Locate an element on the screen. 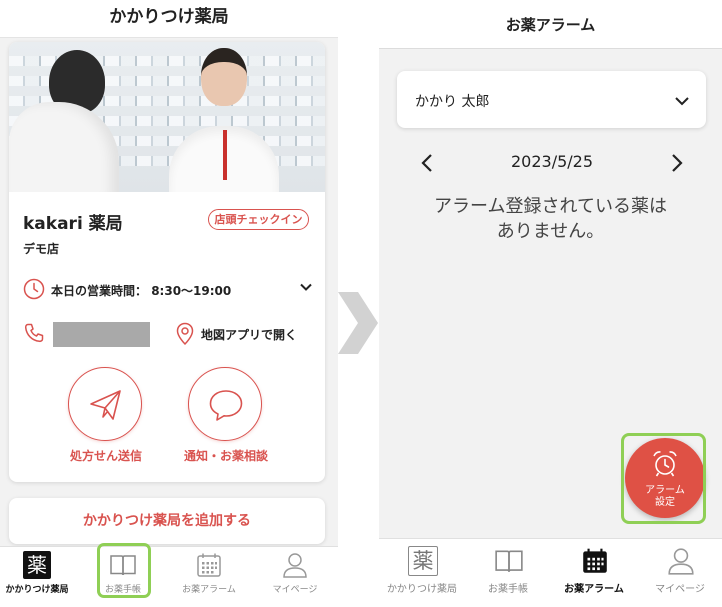 The height and width of the screenshot is (607, 722). book-icon is located at coordinates (509, 561).